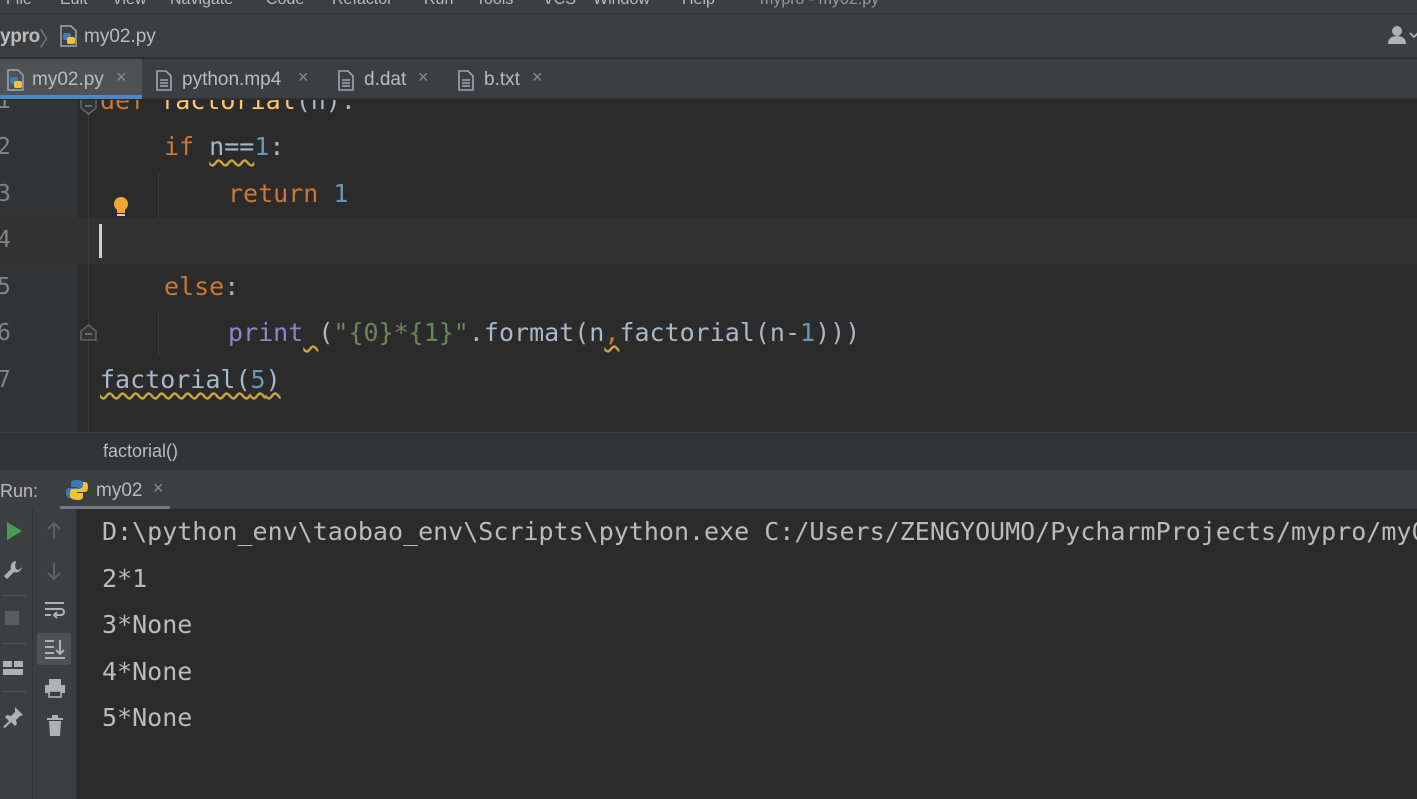 This screenshot has width=1417, height=799. What do you see at coordinates (121, 209) in the screenshot?
I see `lightbulb-icon` at bounding box center [121, 209].